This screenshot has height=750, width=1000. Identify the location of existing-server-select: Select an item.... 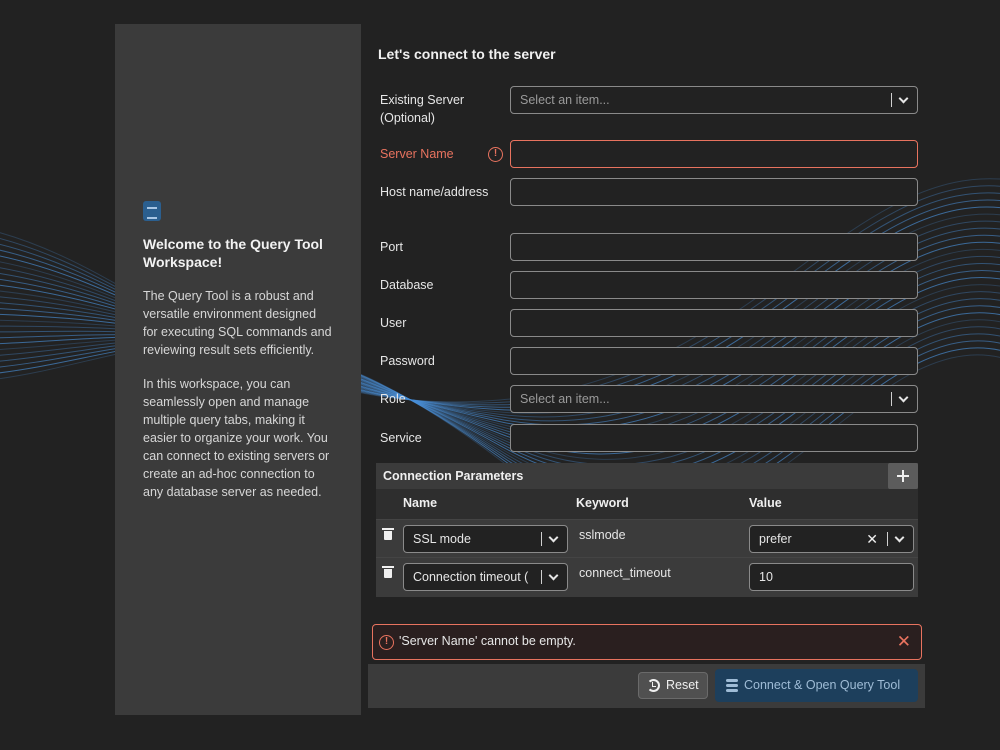
(714, 100).